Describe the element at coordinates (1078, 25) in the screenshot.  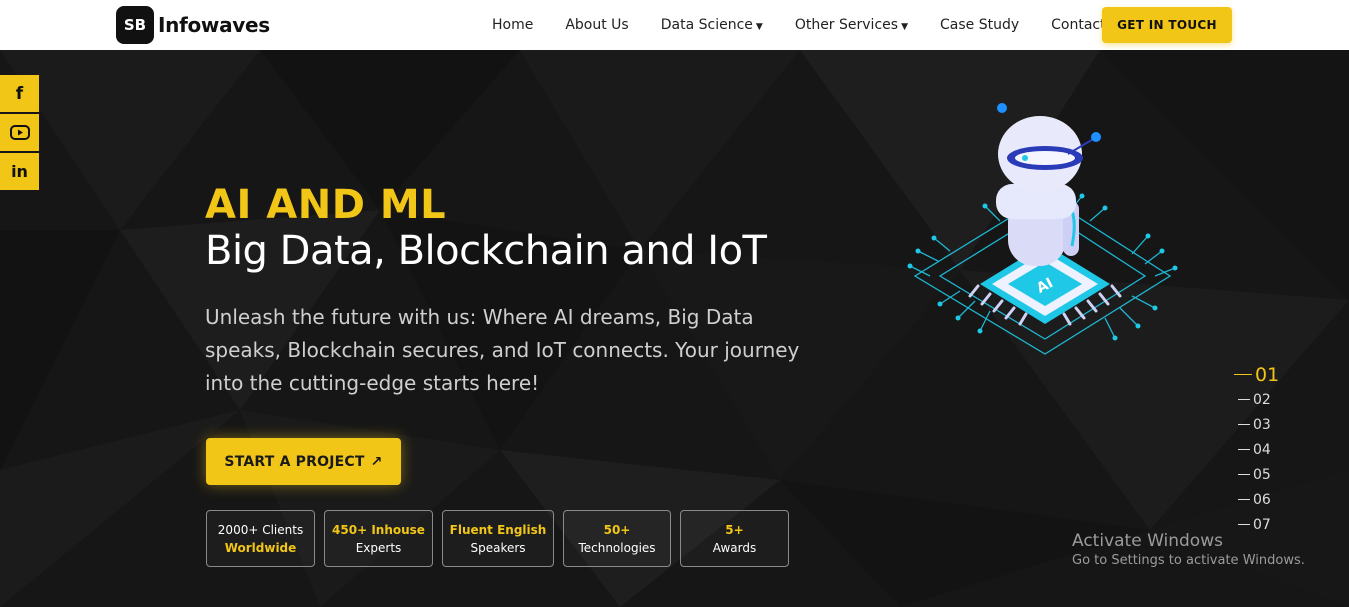
I see `nav-contact-label: Contact` at that location.